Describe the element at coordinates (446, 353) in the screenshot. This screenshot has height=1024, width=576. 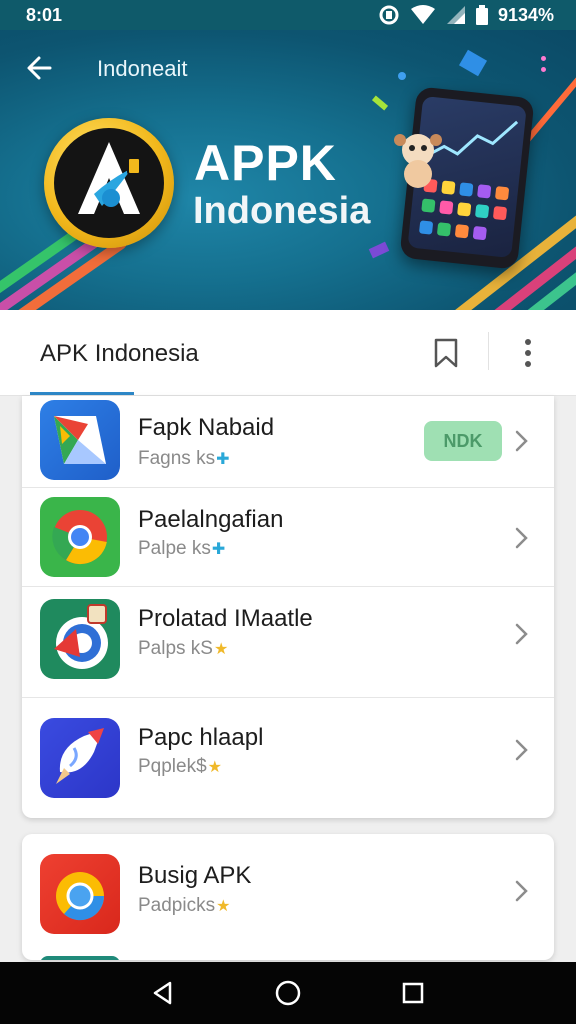
I see `bookmark-icon` at that location.